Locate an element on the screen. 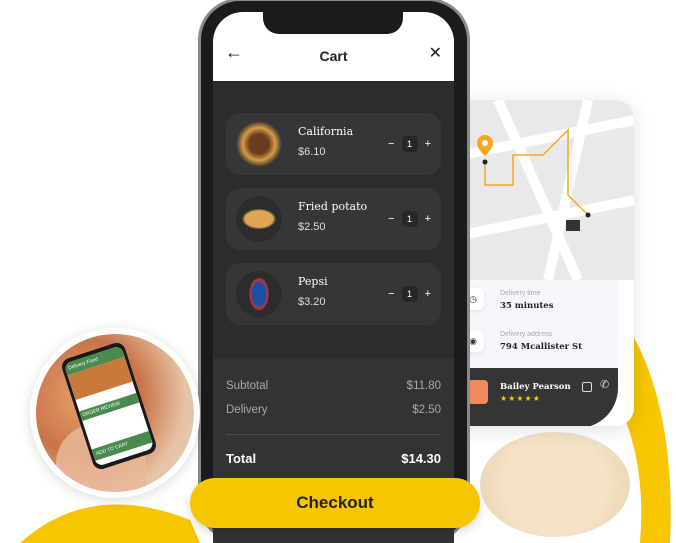 This screenshot has height=543, width=676. phone-icon: ✆ is located at coordinates (604, 384).